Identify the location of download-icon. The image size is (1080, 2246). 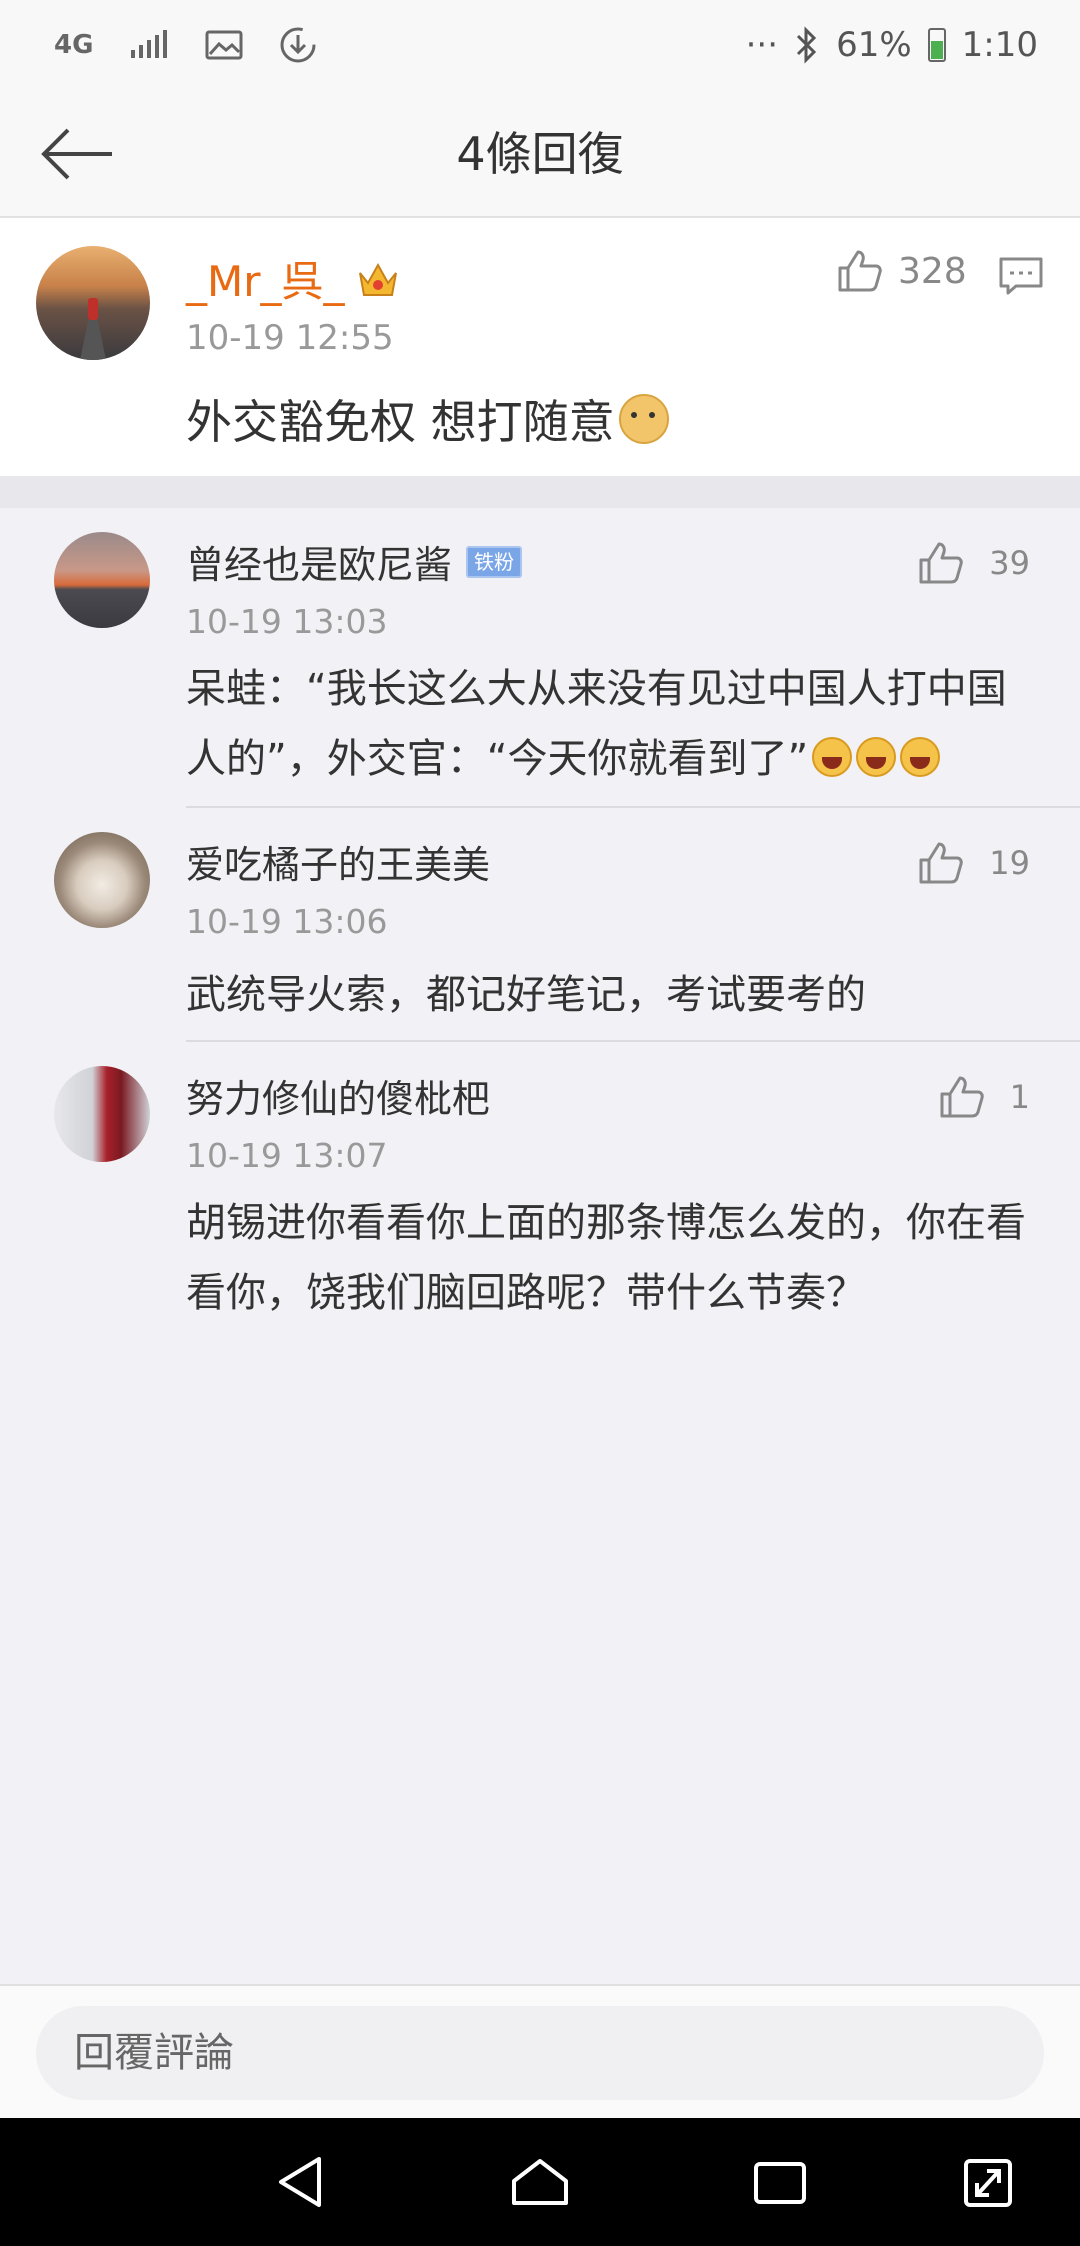
(298, 45).